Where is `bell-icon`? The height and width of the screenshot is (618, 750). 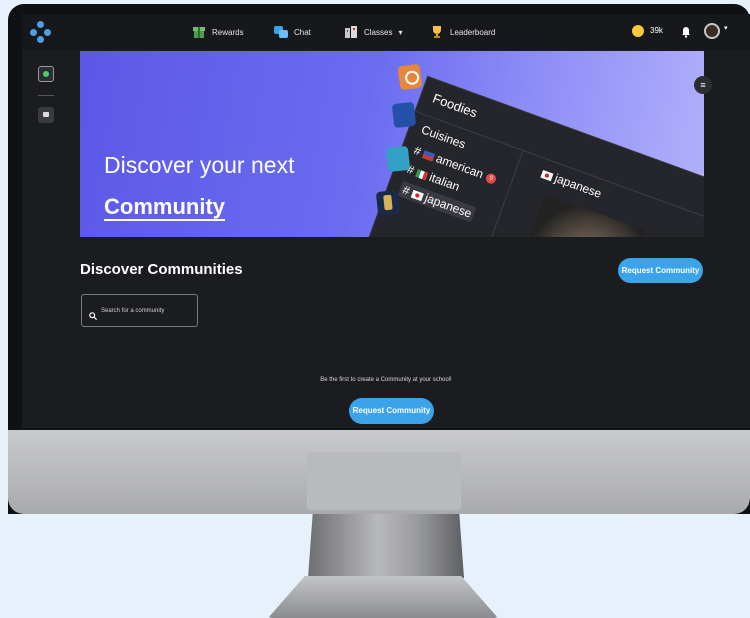
bell-icon is located at coordinates (686, 31).